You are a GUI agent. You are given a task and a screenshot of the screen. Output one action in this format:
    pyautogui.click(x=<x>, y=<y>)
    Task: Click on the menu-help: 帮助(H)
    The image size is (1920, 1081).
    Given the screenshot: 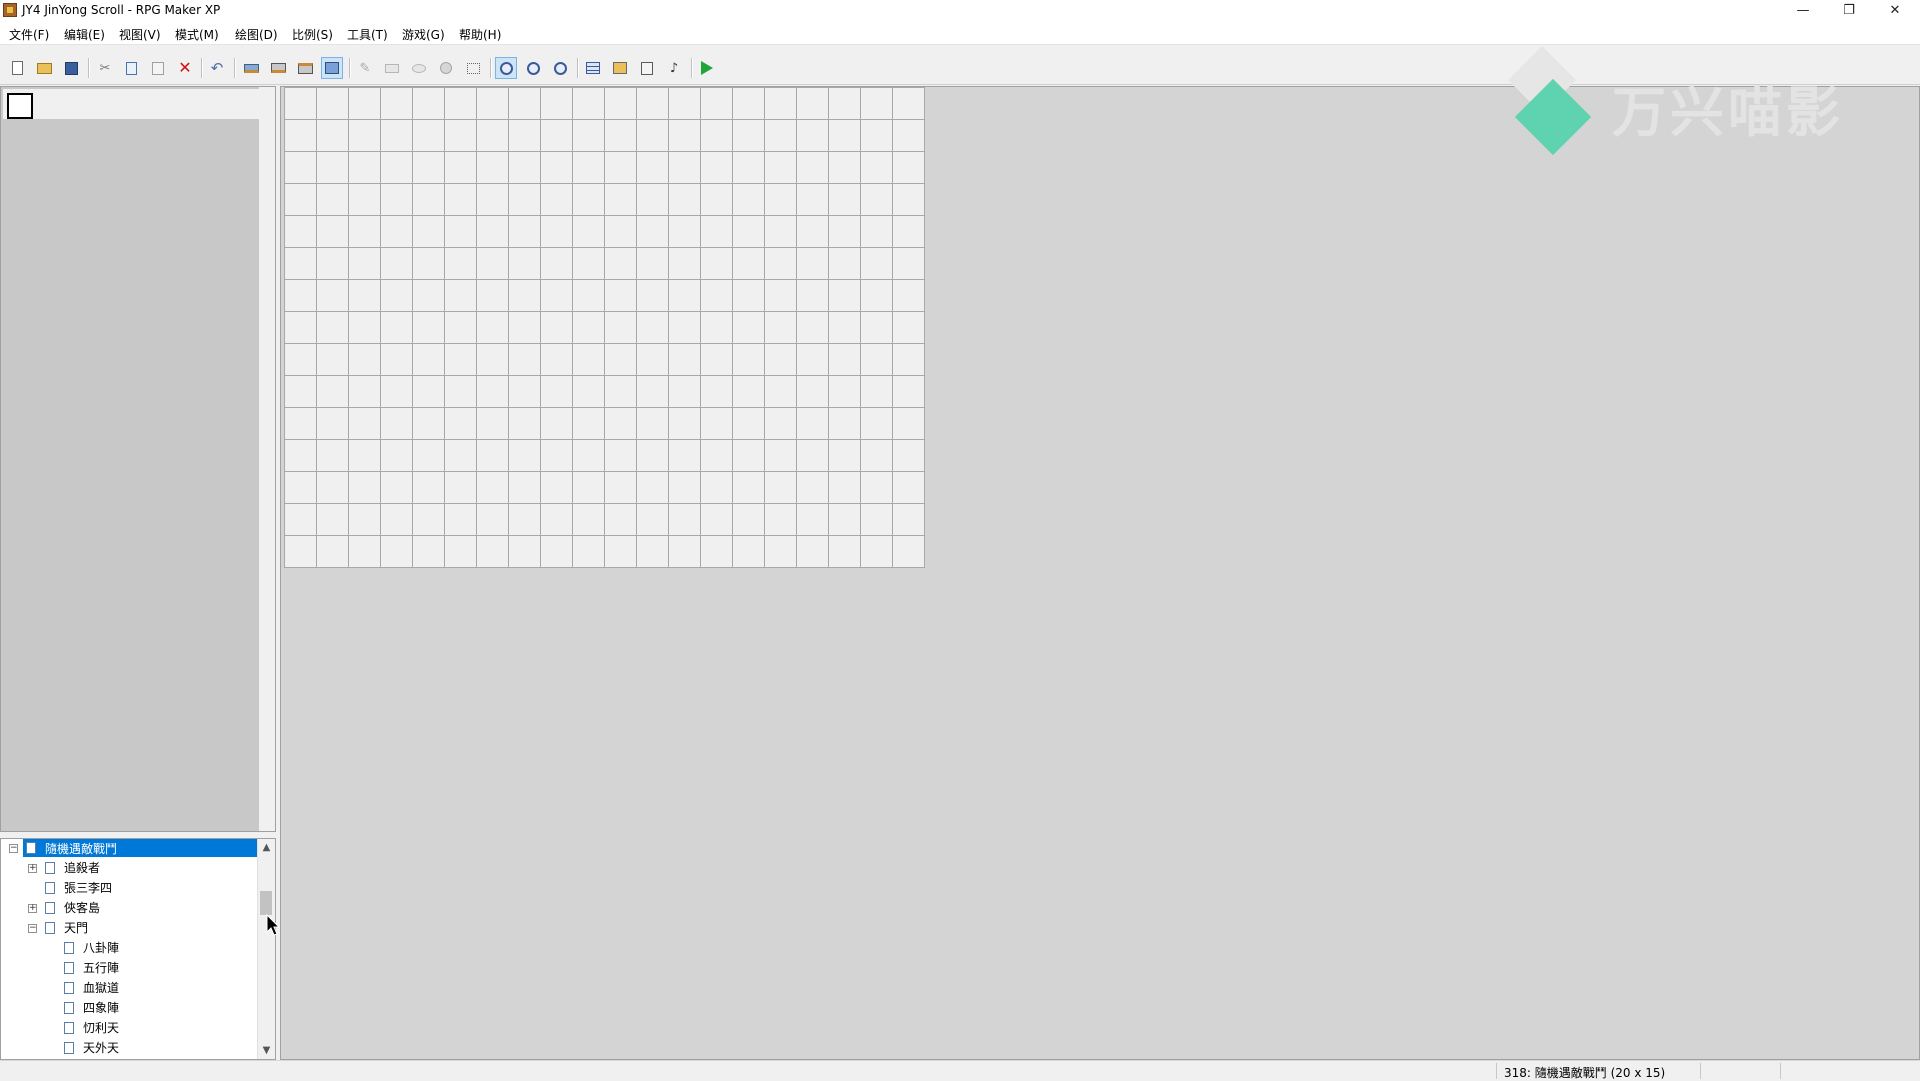 What is the action you would take?
    pyautogui.click(x=480, y=34)
    